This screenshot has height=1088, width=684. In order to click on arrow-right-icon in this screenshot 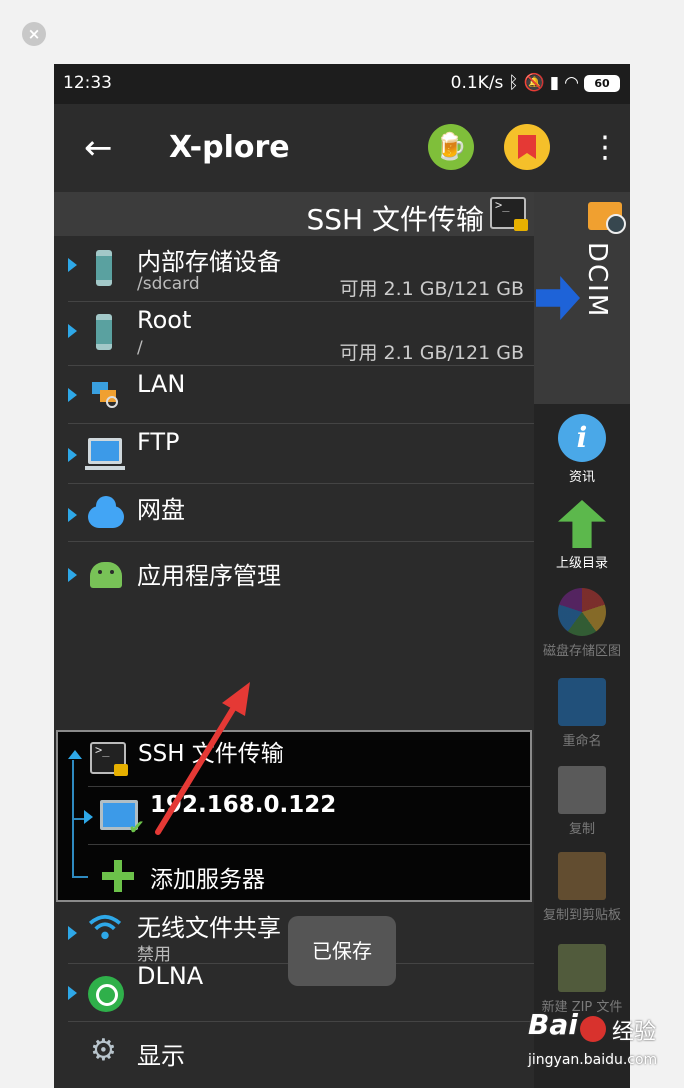, I will do `click(558, 298)`.